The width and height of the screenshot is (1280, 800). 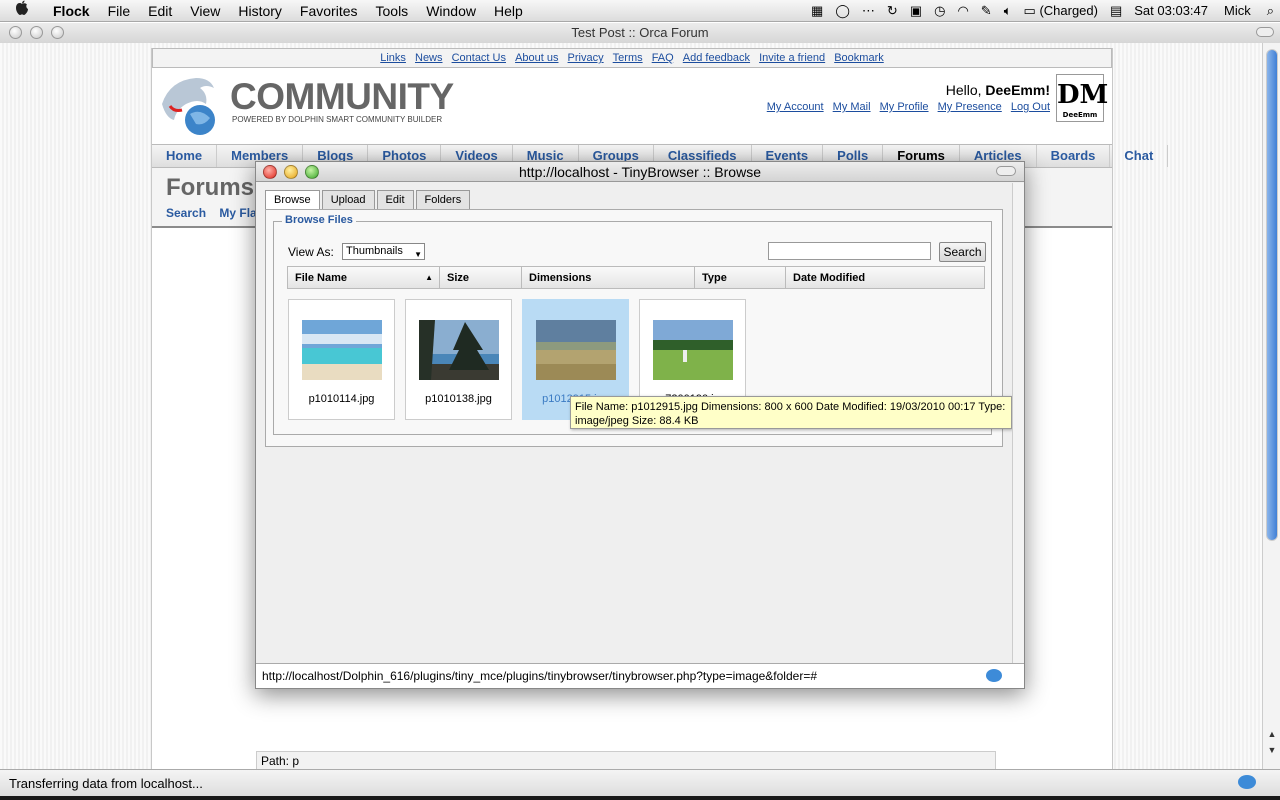 What do you see at coordinates (189, 106) in the screenshot?
I see `dolphin-logo-icon` at bounding box center [189, 106].